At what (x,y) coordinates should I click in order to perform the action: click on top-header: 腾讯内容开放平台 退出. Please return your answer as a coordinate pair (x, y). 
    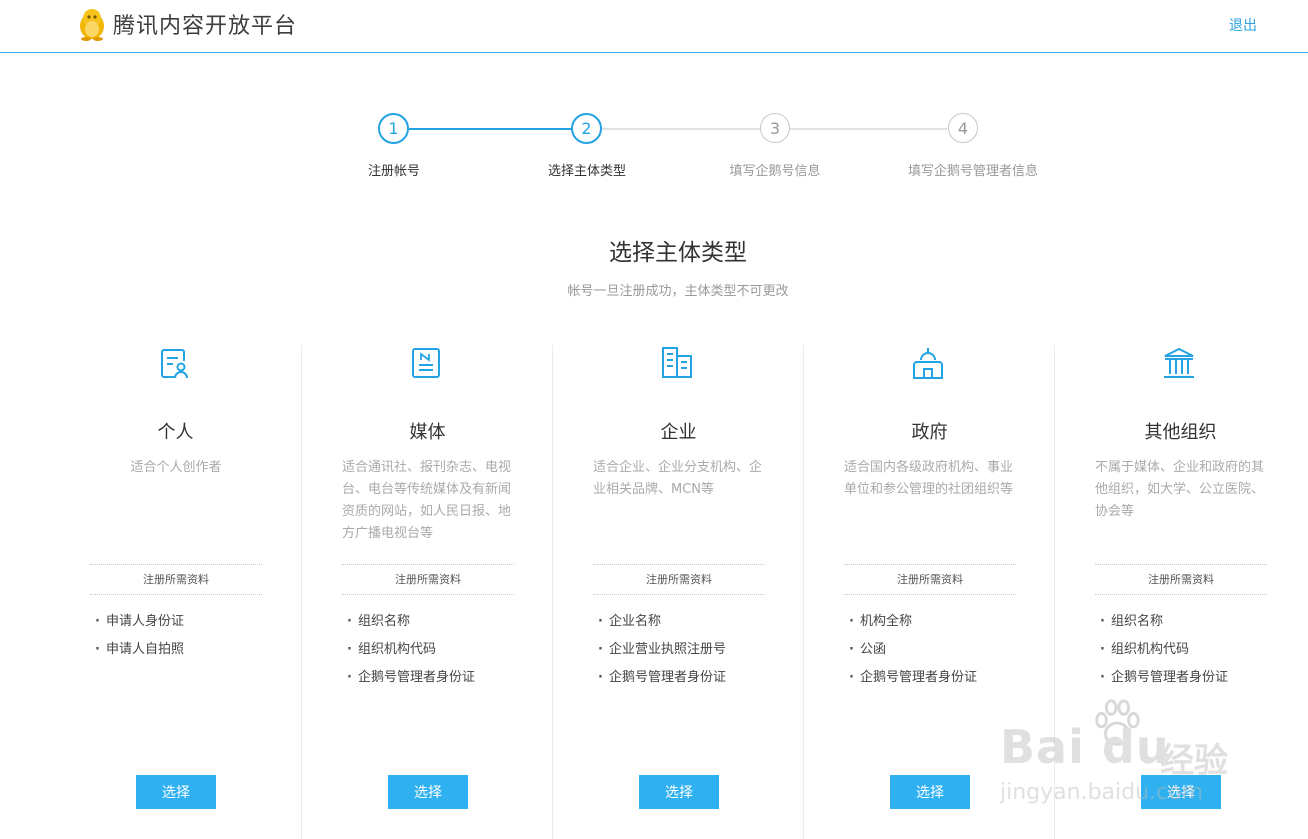
    Looking at the image, I should click on (654, 26).